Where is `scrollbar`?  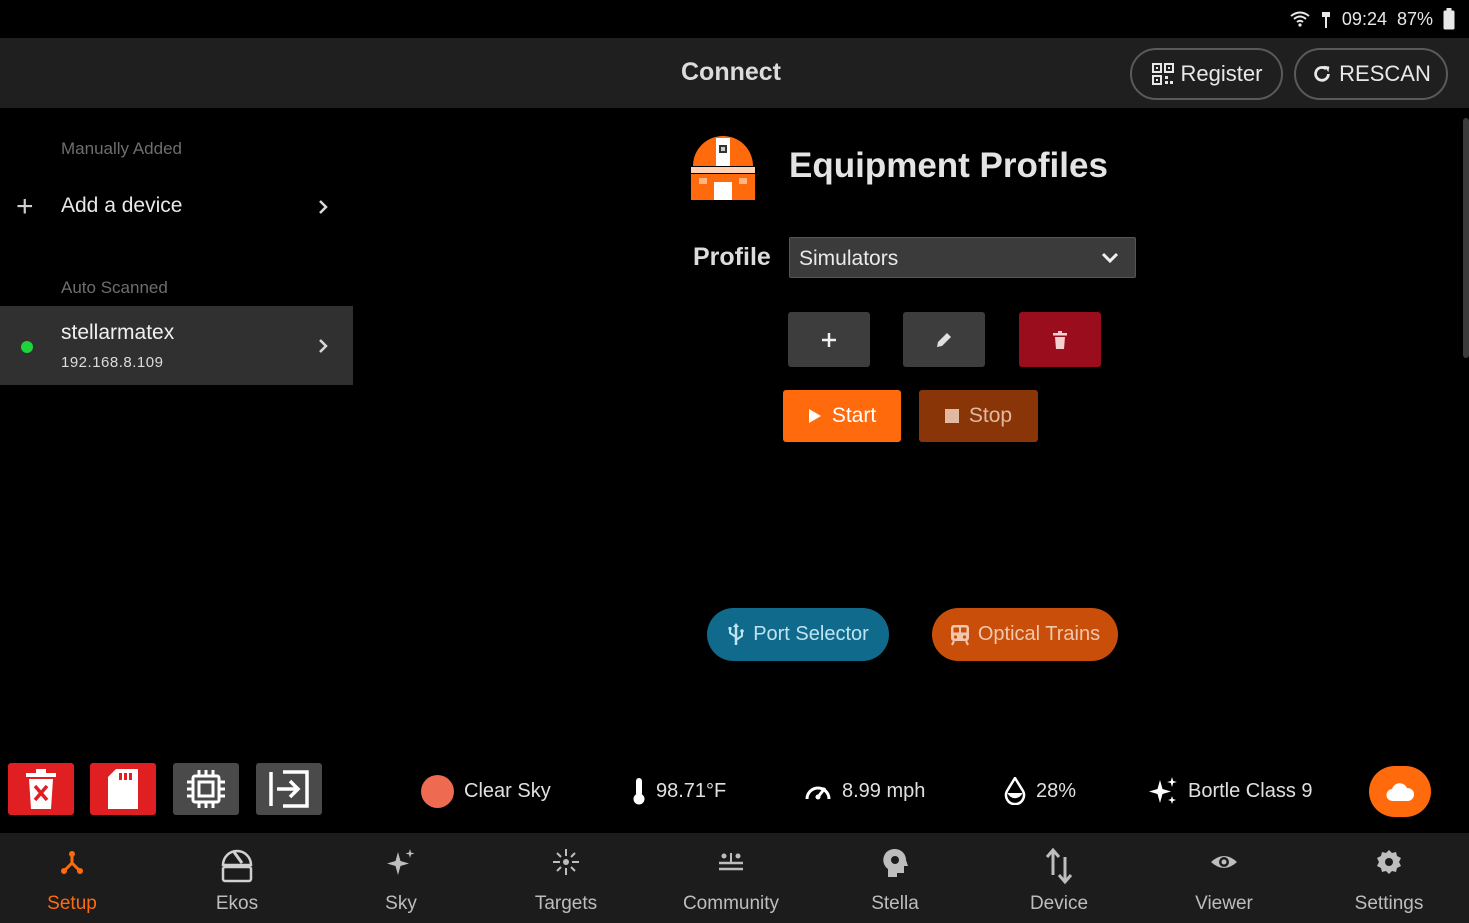
scrollbar is located at coordinates (1466, 238).